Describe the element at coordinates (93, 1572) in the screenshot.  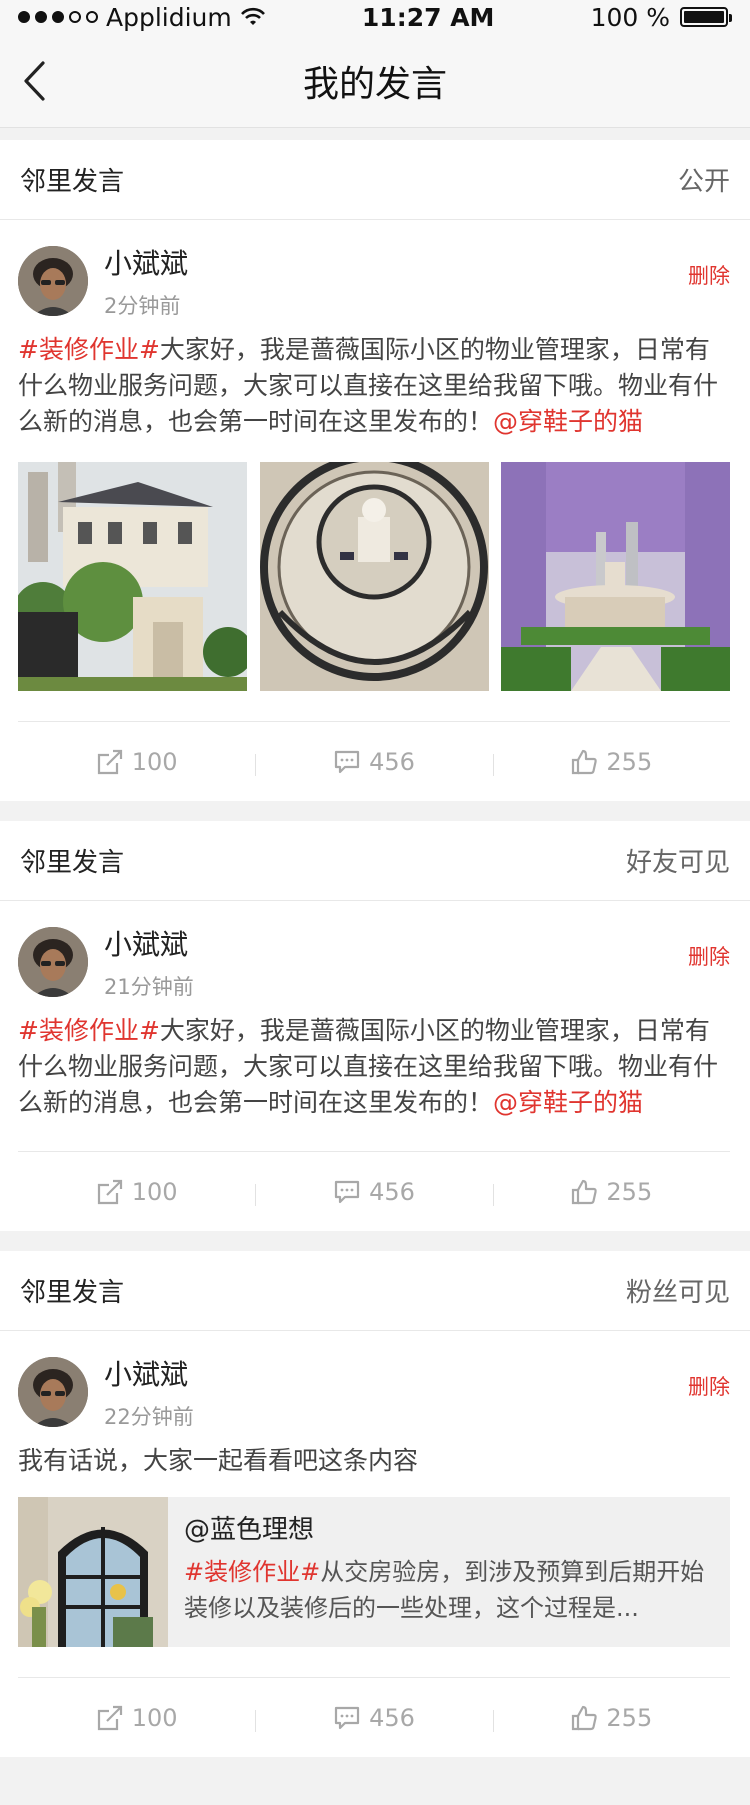
I see `quoted-post-image` at that location.